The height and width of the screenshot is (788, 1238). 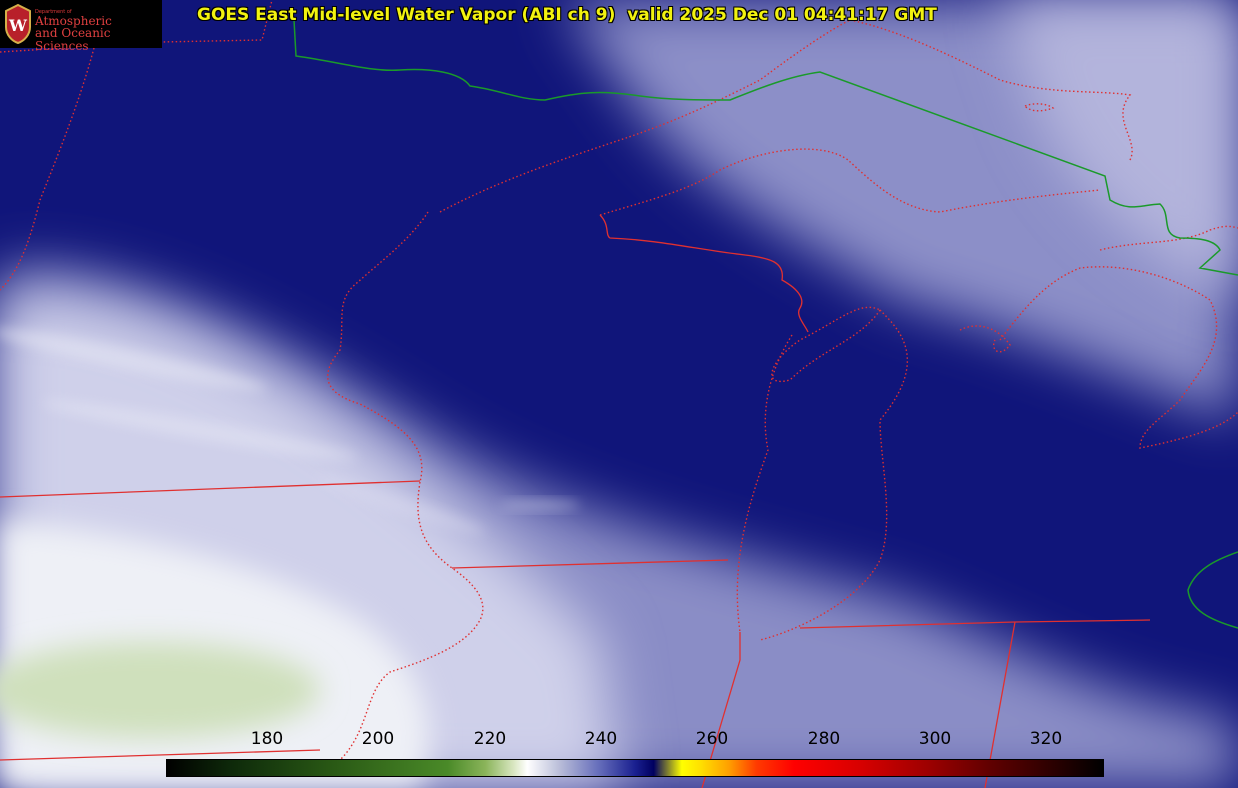 I want to click on colorbar-tick-label: 320, so click(x=1046, y=739).